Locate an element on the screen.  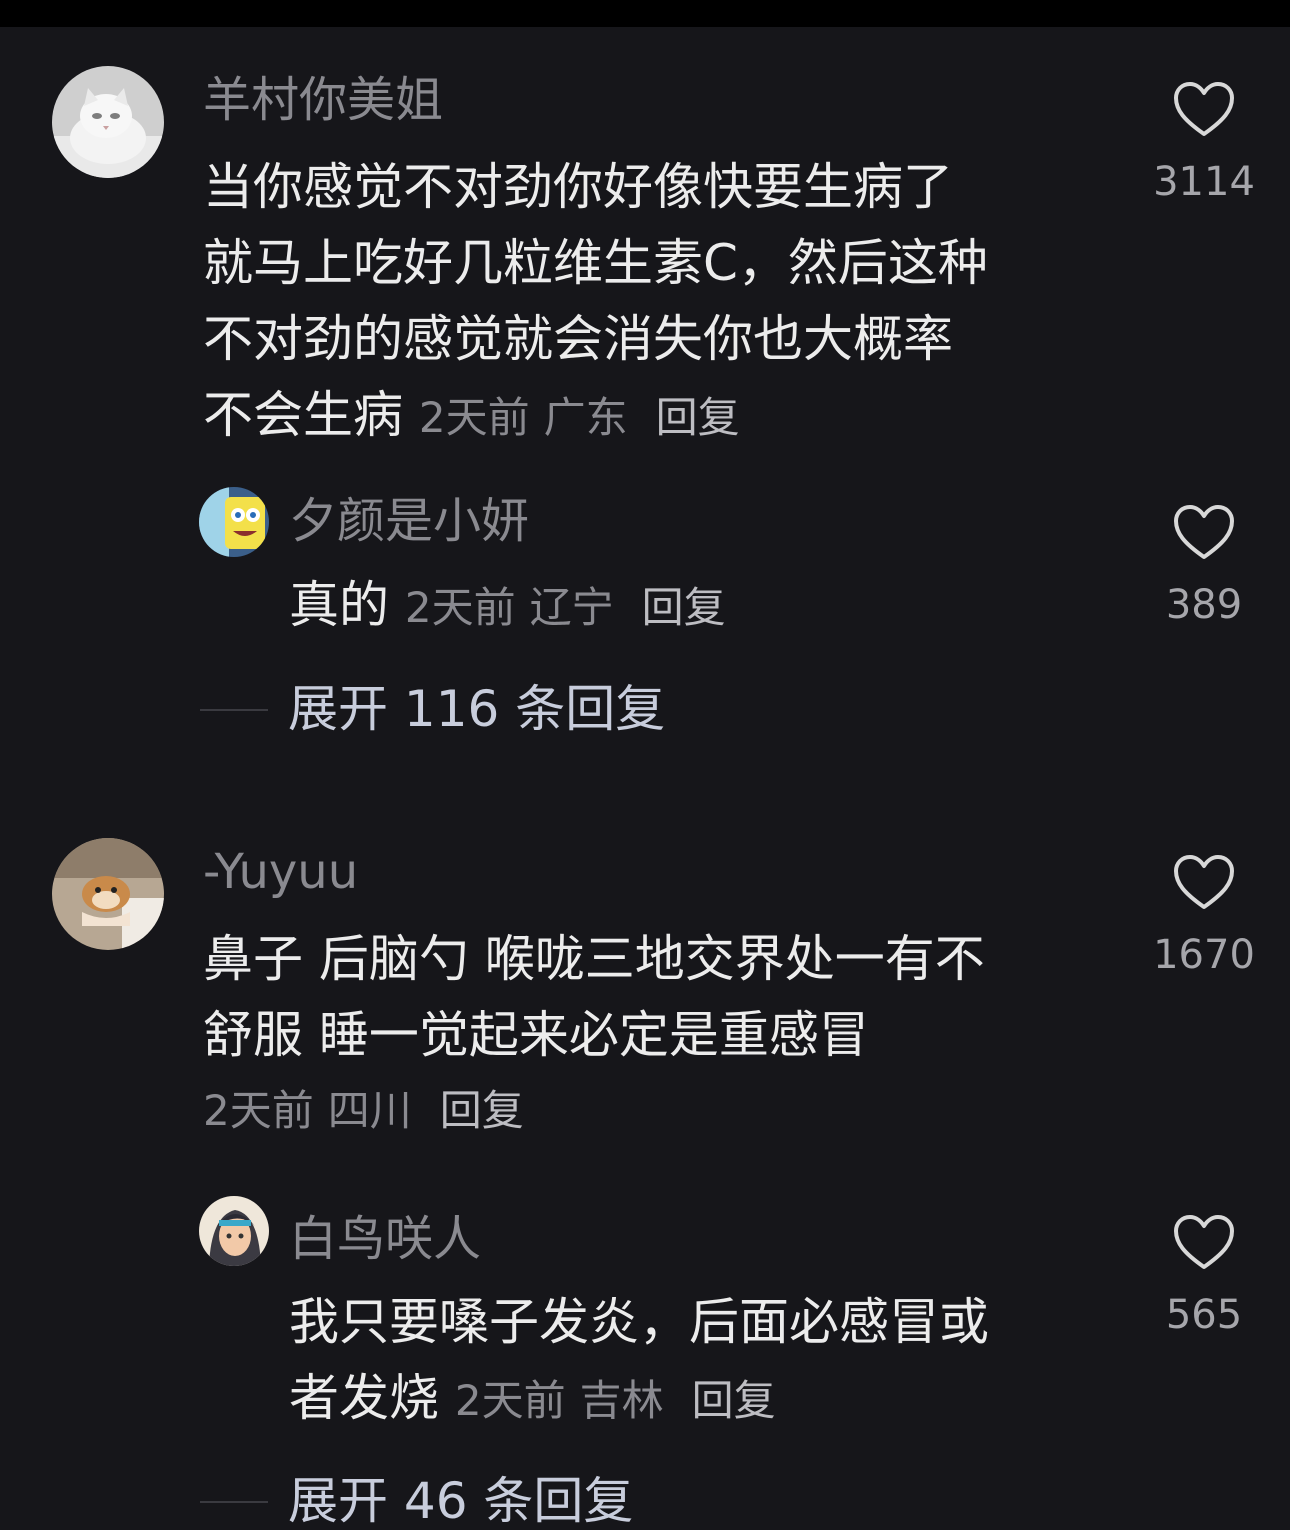
reply-last-line: 真的 2天前 辽宁 回复 is located at coordinates (507, 605).